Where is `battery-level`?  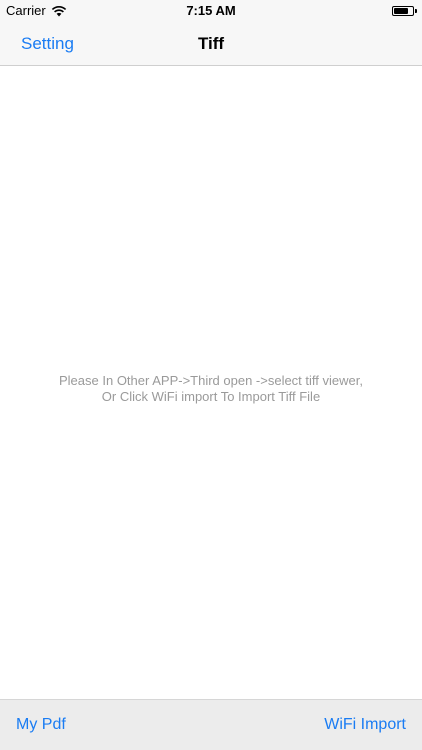 battery-level is located at coordinates (401, 11).